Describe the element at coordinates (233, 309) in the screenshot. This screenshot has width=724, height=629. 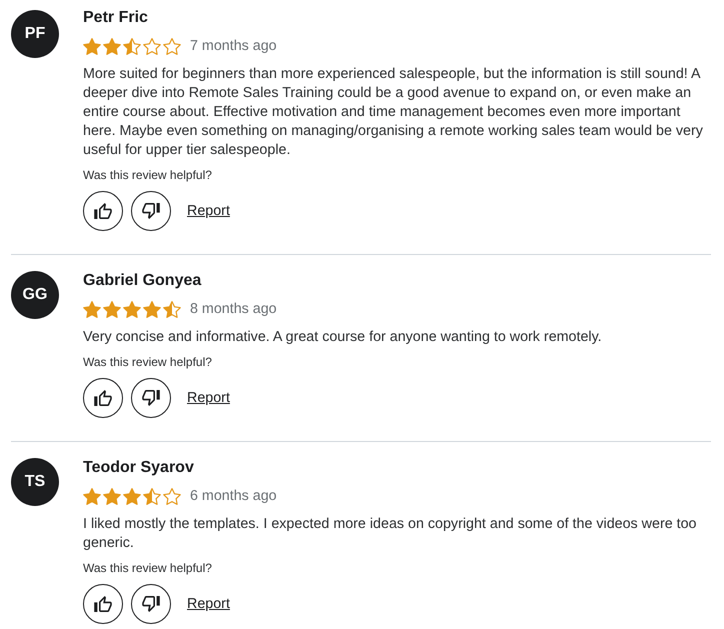
I see `review-time: 8 months ago` at that location.